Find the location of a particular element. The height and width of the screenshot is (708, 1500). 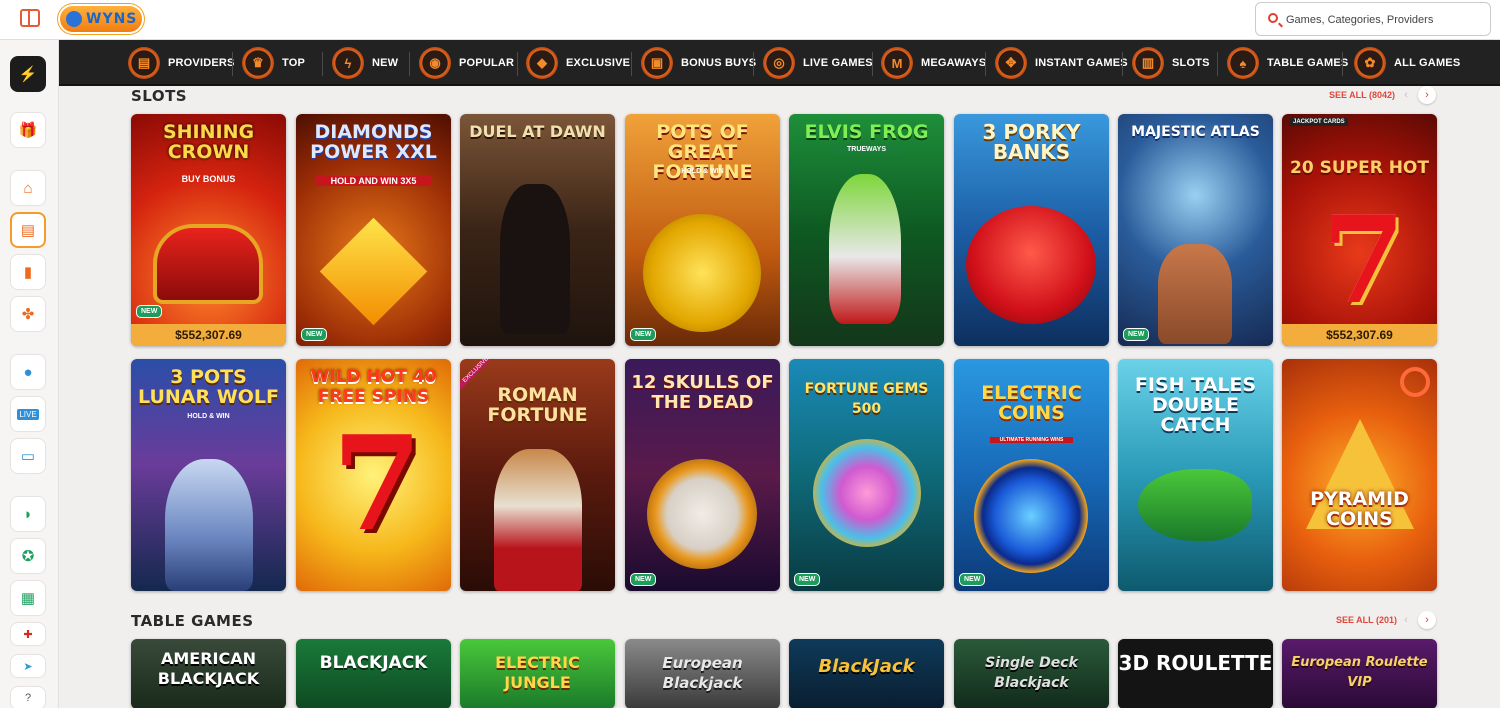

providers-icon: ▤ is located at coordinates (144, 63).